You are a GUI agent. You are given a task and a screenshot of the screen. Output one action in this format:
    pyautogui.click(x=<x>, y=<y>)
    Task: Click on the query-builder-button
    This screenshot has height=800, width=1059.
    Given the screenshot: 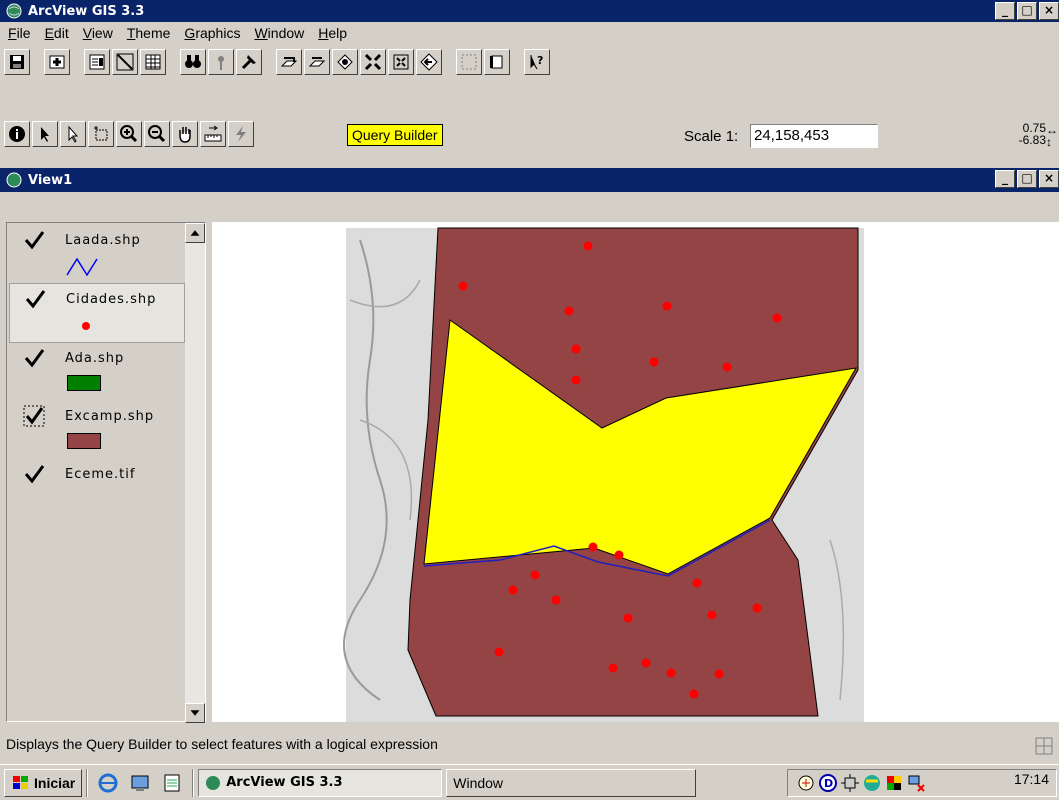 What is the action you would take?
    pyautogui.click(x=249, y=62)
    